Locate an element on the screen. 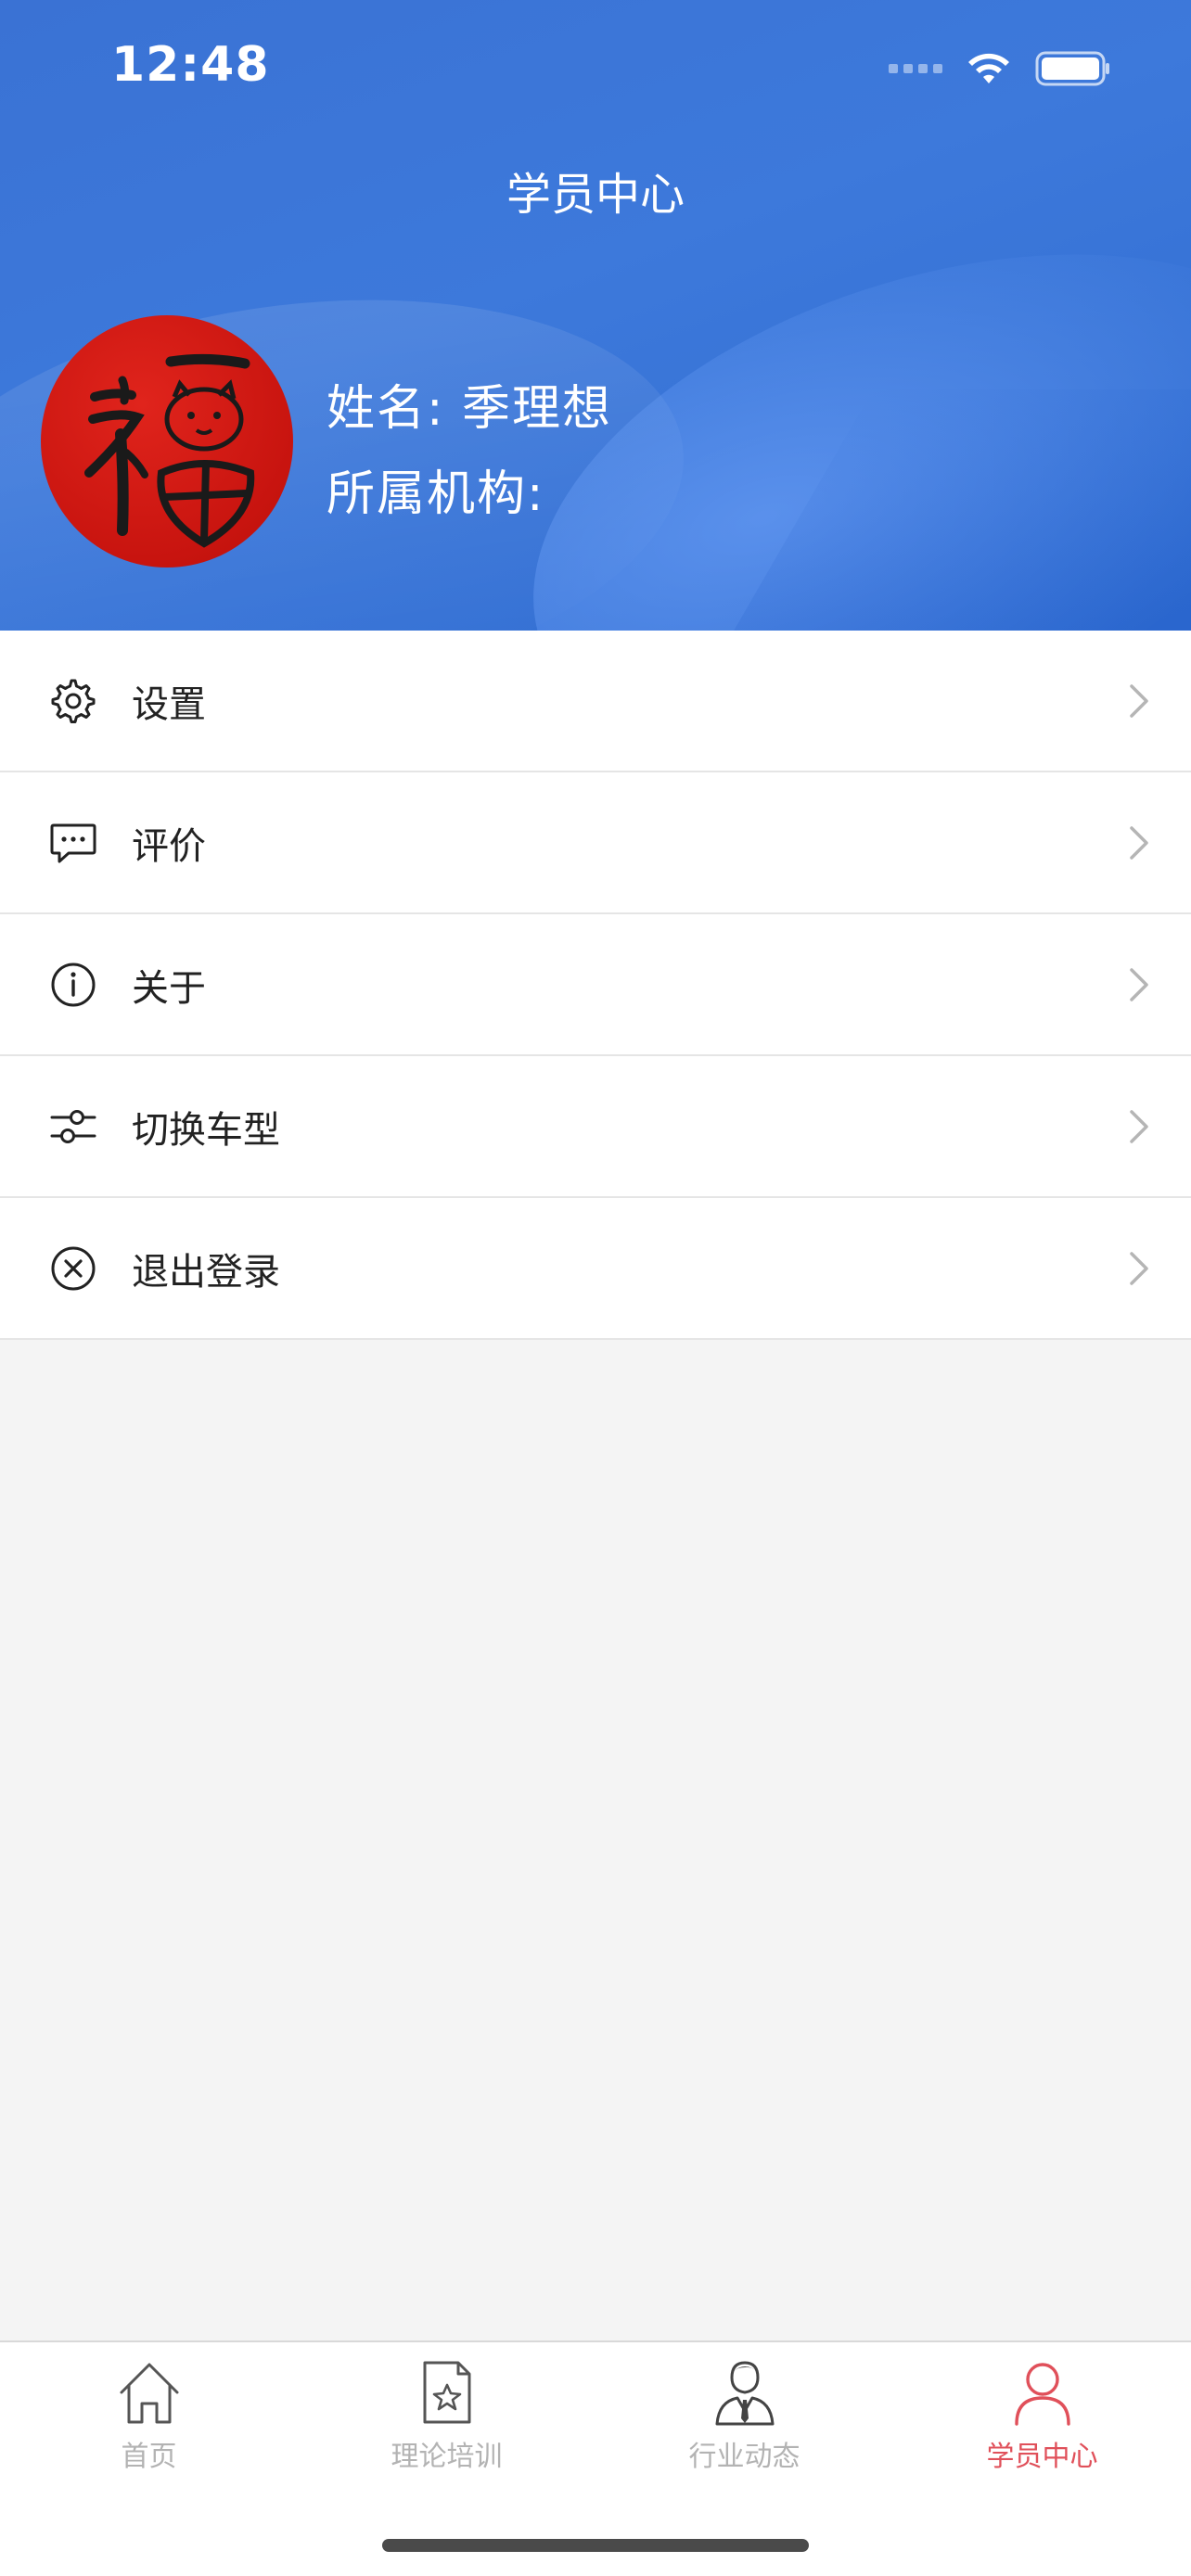 The width and height of the screenshot is (1191, 2576). battery-icon is located at coordinates (1073, 68).